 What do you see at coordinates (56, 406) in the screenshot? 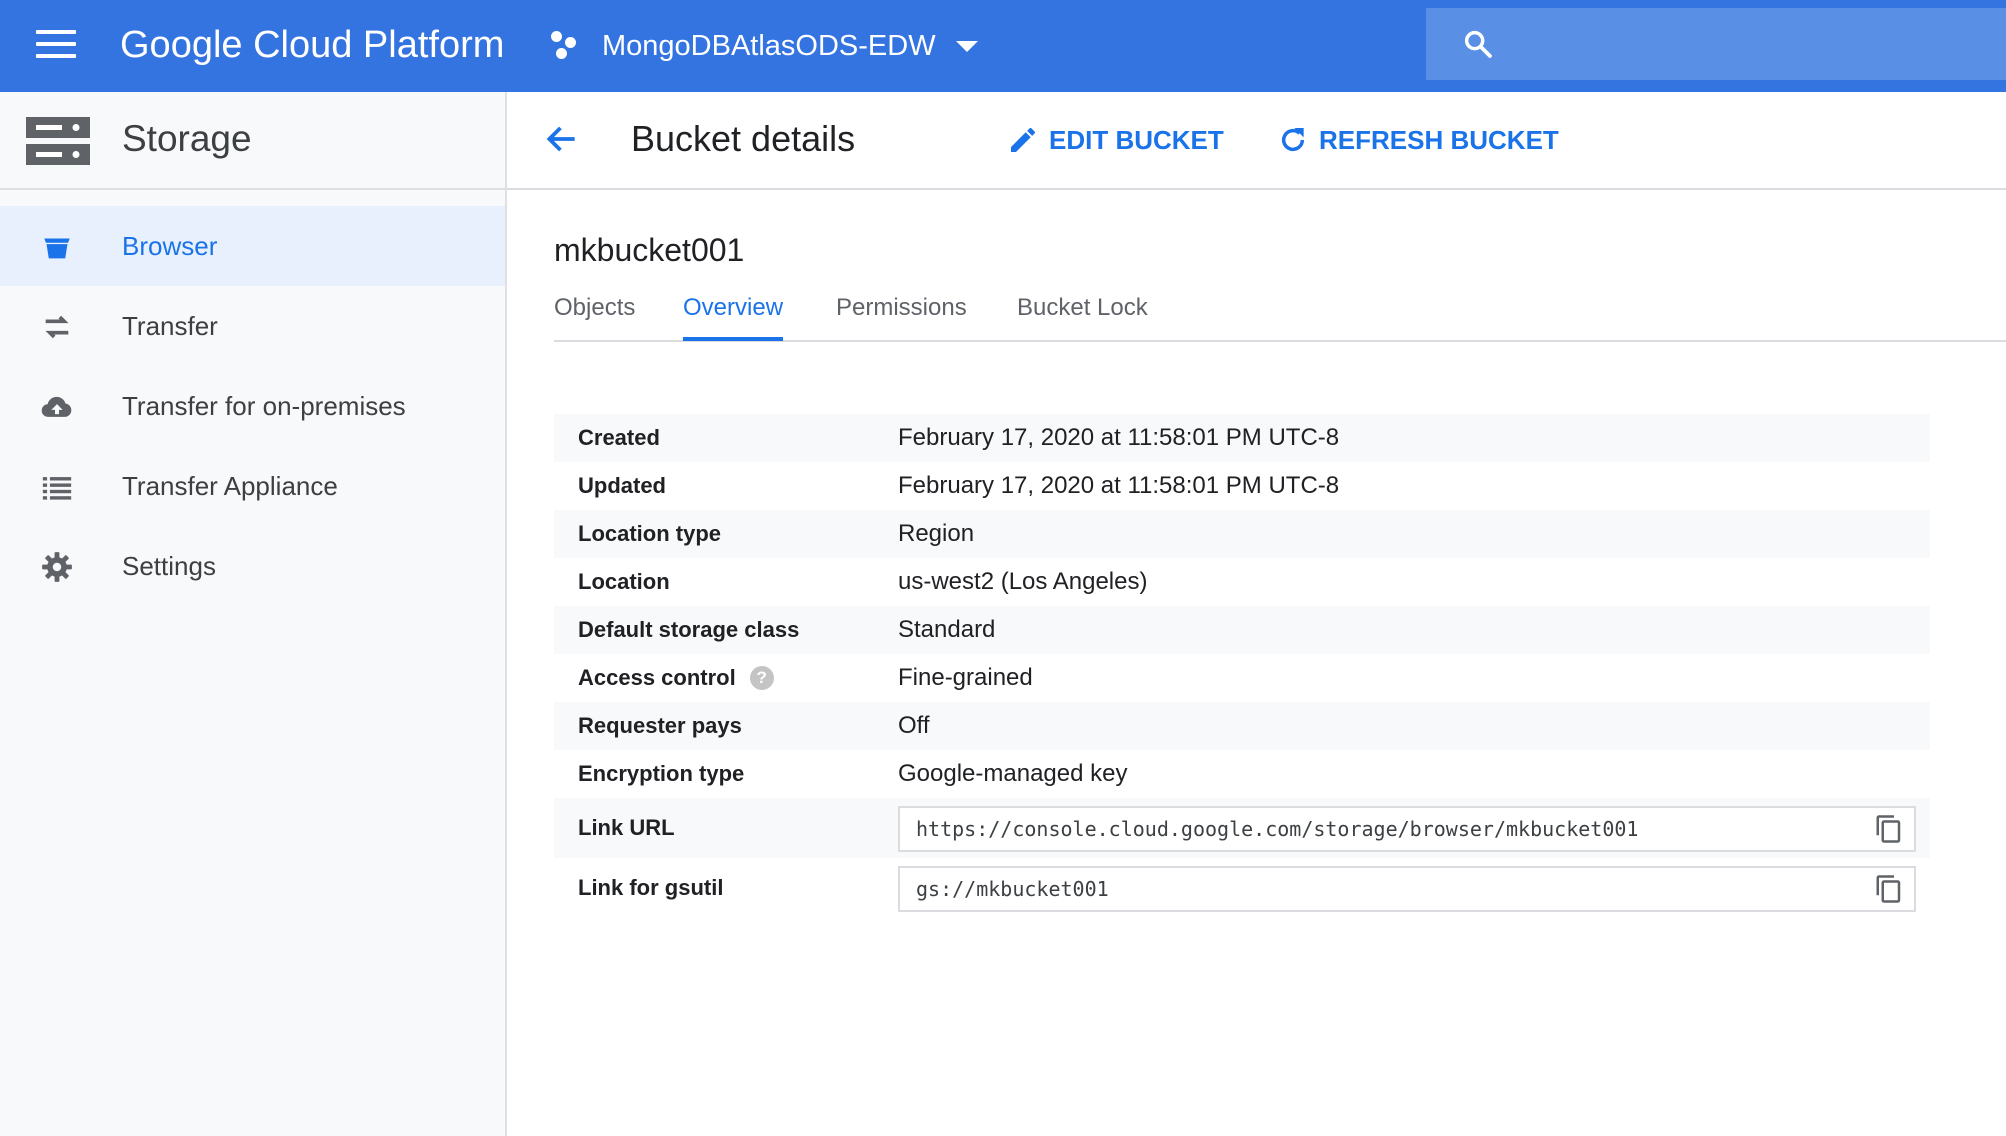
I see `cloud-upload-icon` at bounding box center [56, 406].